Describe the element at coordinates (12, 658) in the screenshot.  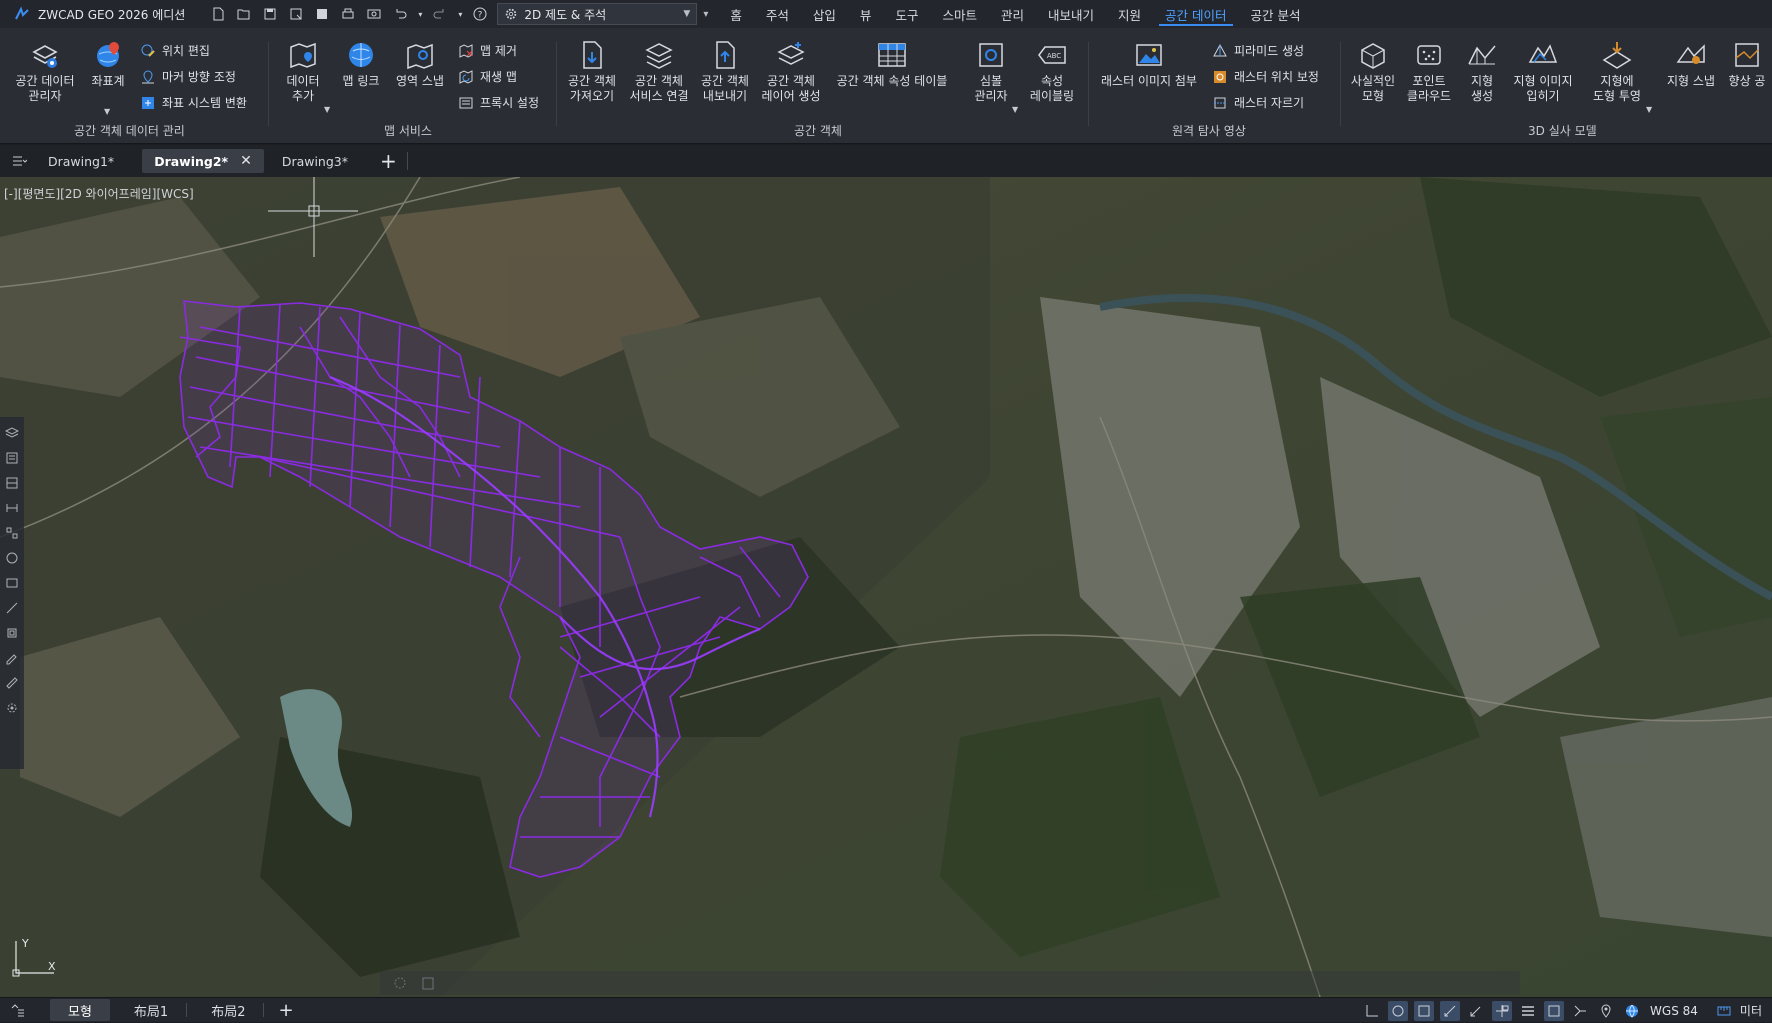
I see `markup-icon` at that location.